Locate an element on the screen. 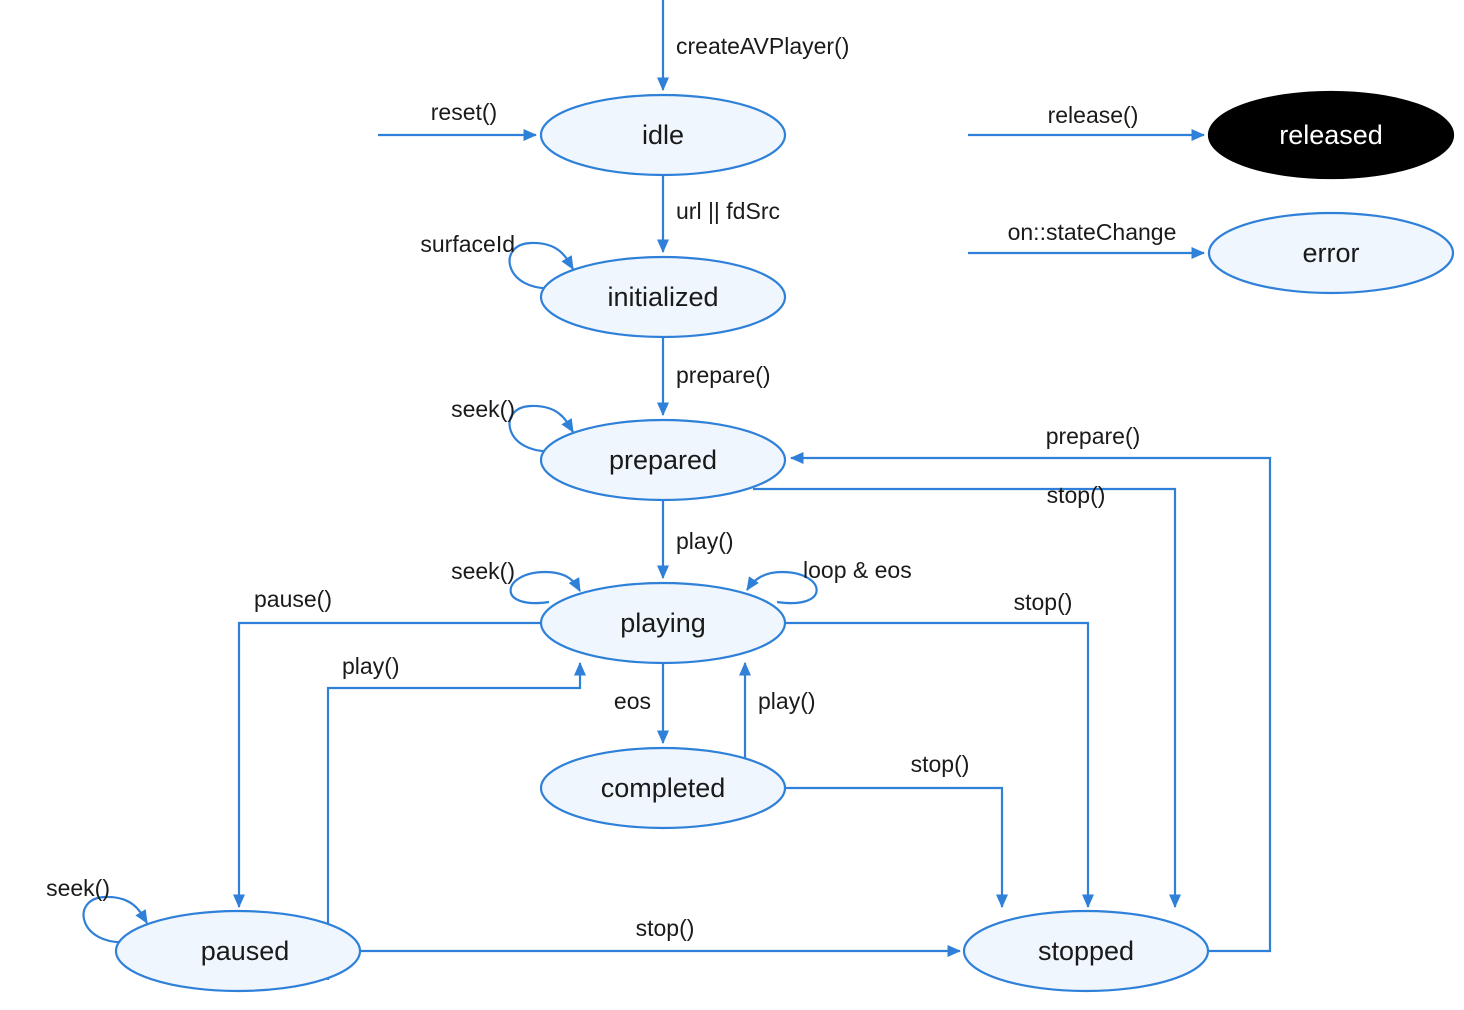  edge-label-reset: reset() is located at coordinates (464, 112).